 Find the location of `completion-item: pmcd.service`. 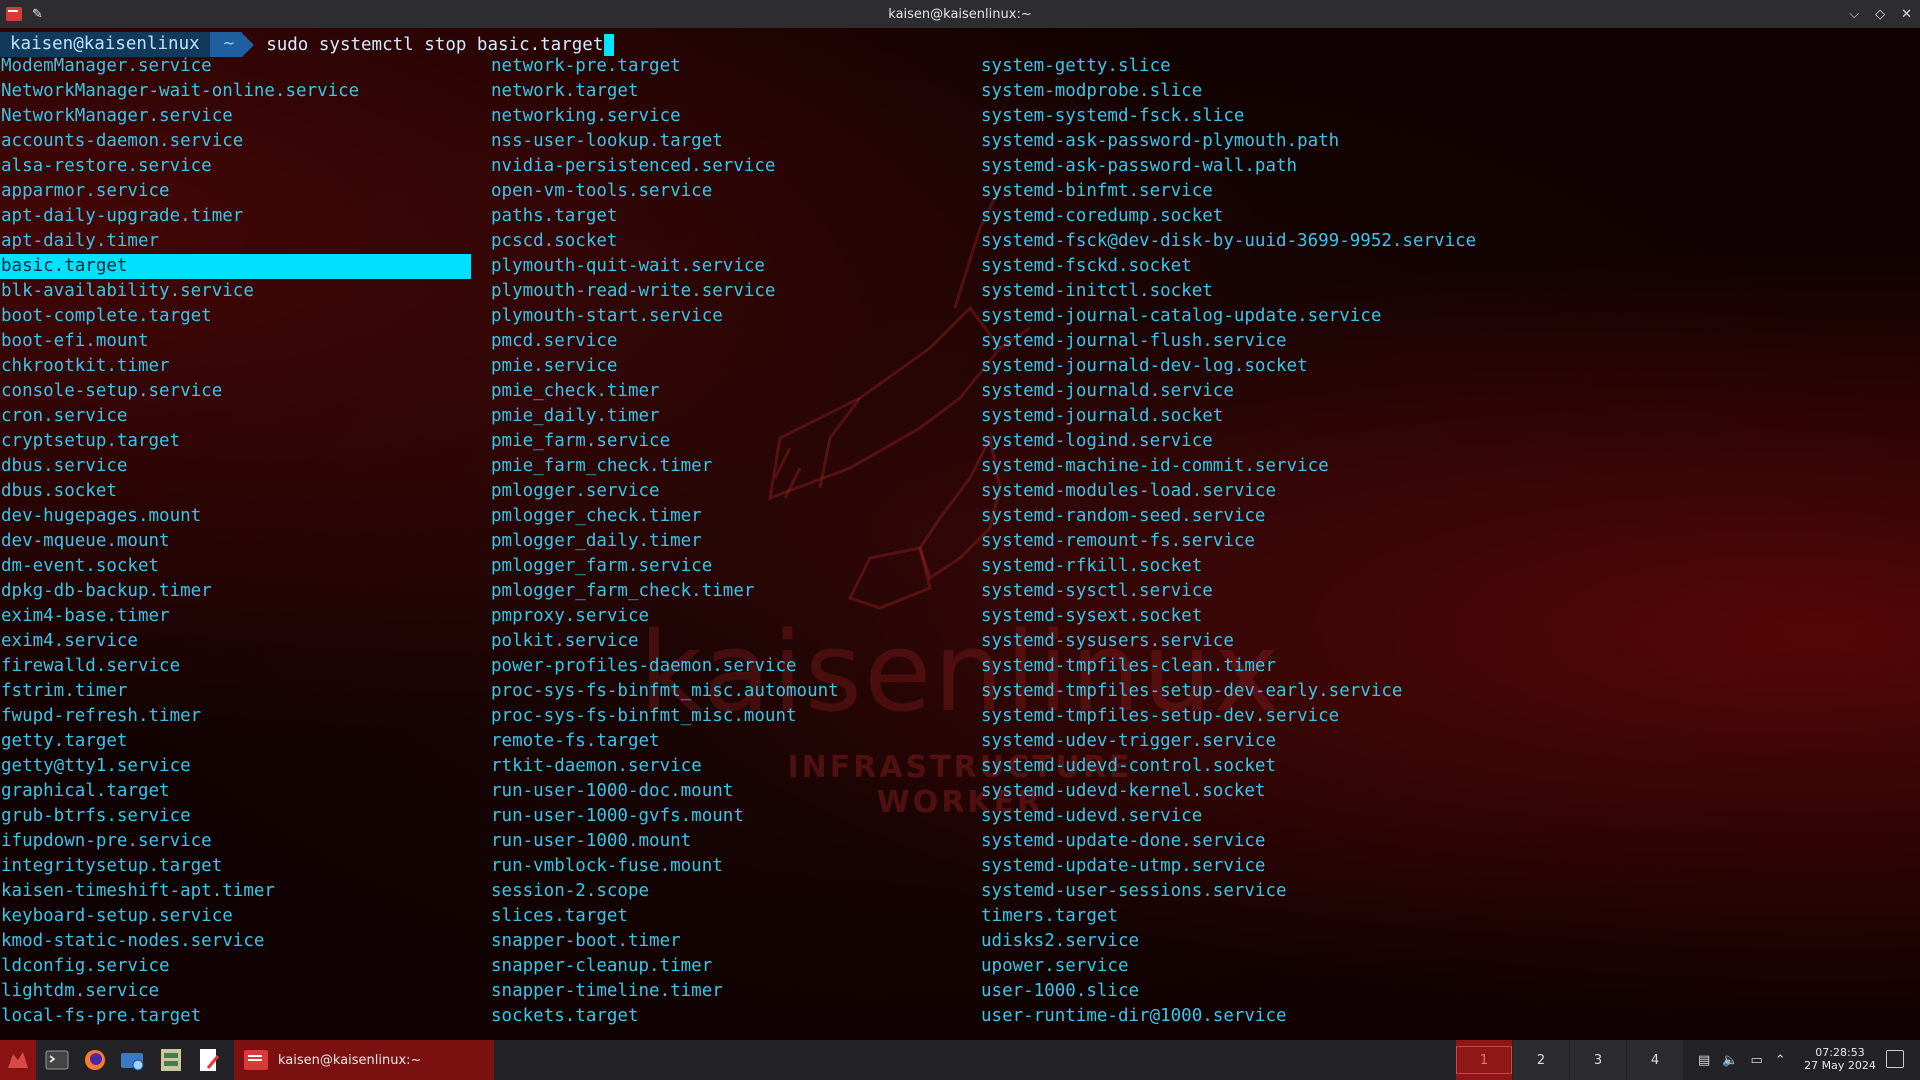

completion-item: pmcd.service is located at coordinates (725, 341).